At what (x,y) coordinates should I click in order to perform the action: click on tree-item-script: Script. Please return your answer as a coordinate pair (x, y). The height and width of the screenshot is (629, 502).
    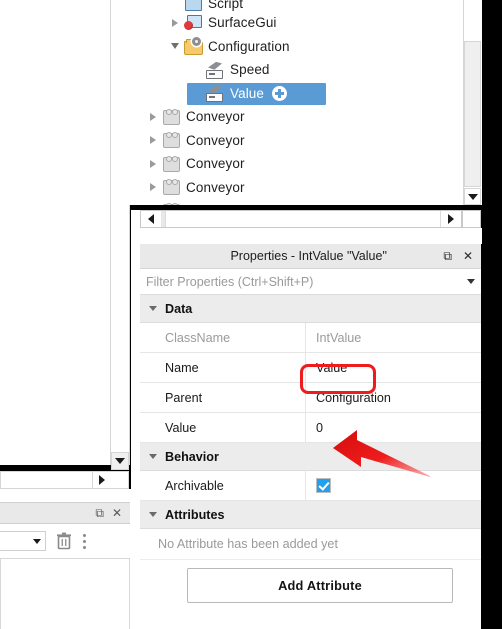
    Looking at the image, I should click on (297, 5).